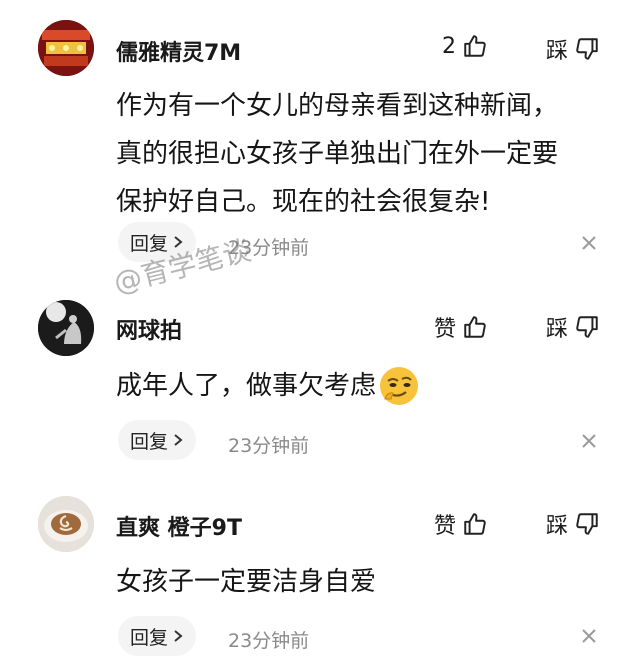 The height and width of the screenshot is (663, 640). What do you see at coordinates (399, 386) in the screenshot?
I see `thinking-face-emoji` at bounding box center [399, 386].